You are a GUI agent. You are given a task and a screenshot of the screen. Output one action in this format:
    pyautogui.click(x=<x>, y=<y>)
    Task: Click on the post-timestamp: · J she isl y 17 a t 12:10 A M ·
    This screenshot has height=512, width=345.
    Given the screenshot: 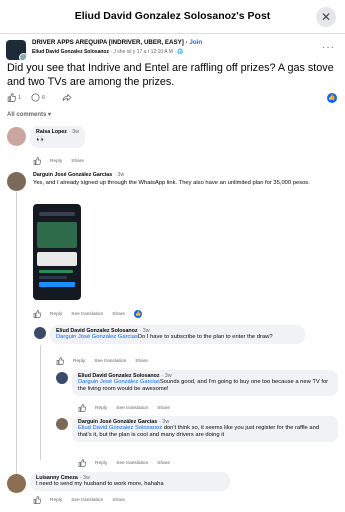 What is the action you would take?
    pyautogui.click(x=143, y=52)
    